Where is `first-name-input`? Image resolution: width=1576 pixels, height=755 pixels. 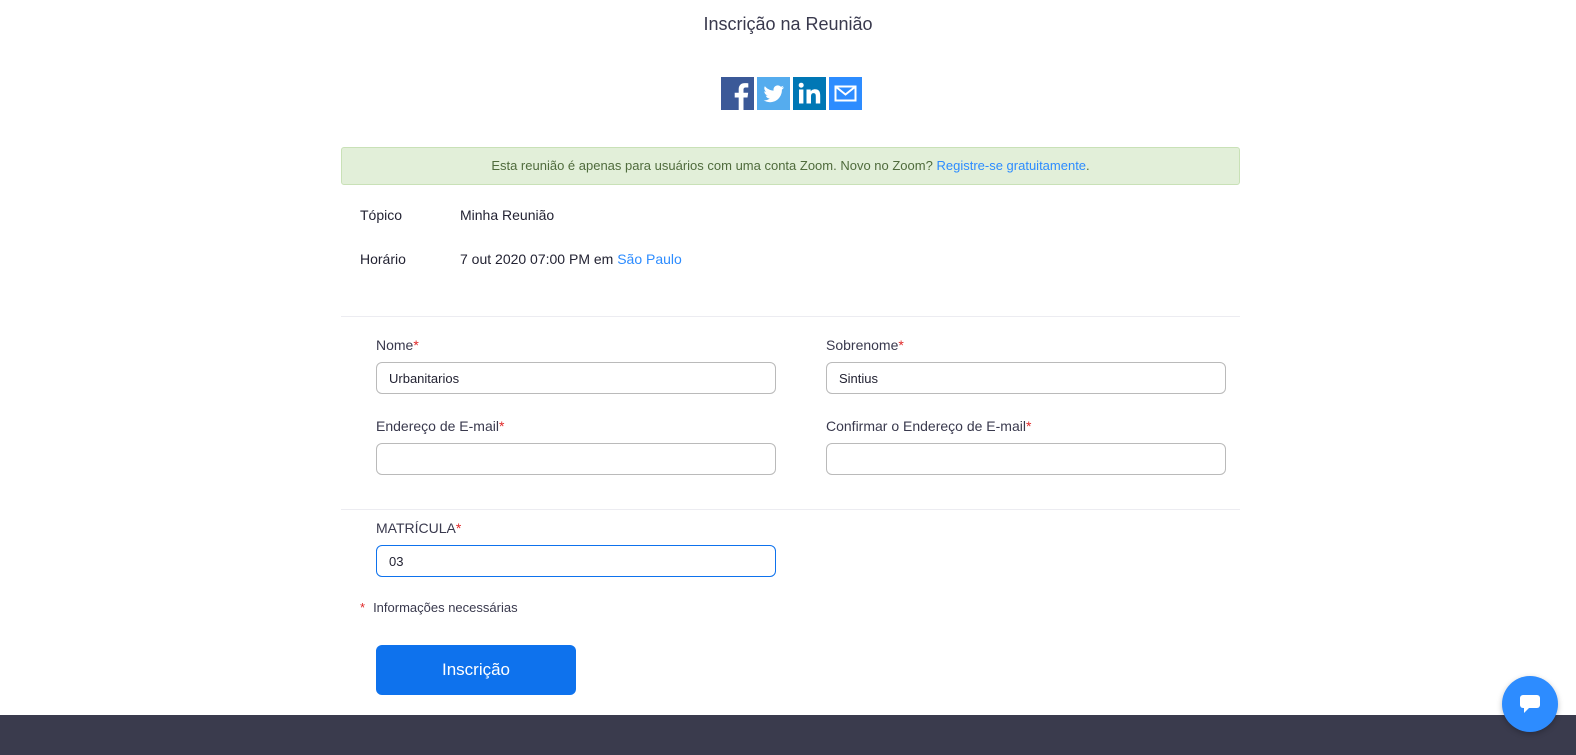 first-name-input is located at coordinates (576, 378).